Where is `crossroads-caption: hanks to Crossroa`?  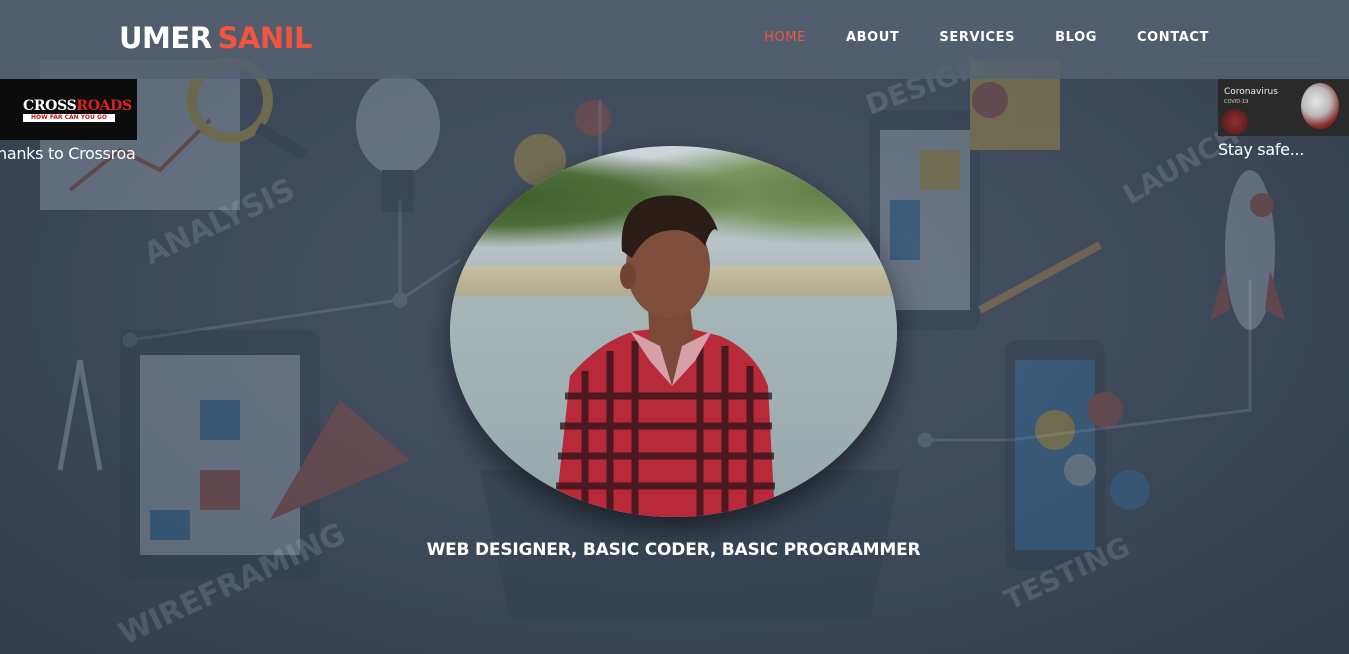 crossroads-caption: hanks to Crossroa is located at coordinates (68, 153).